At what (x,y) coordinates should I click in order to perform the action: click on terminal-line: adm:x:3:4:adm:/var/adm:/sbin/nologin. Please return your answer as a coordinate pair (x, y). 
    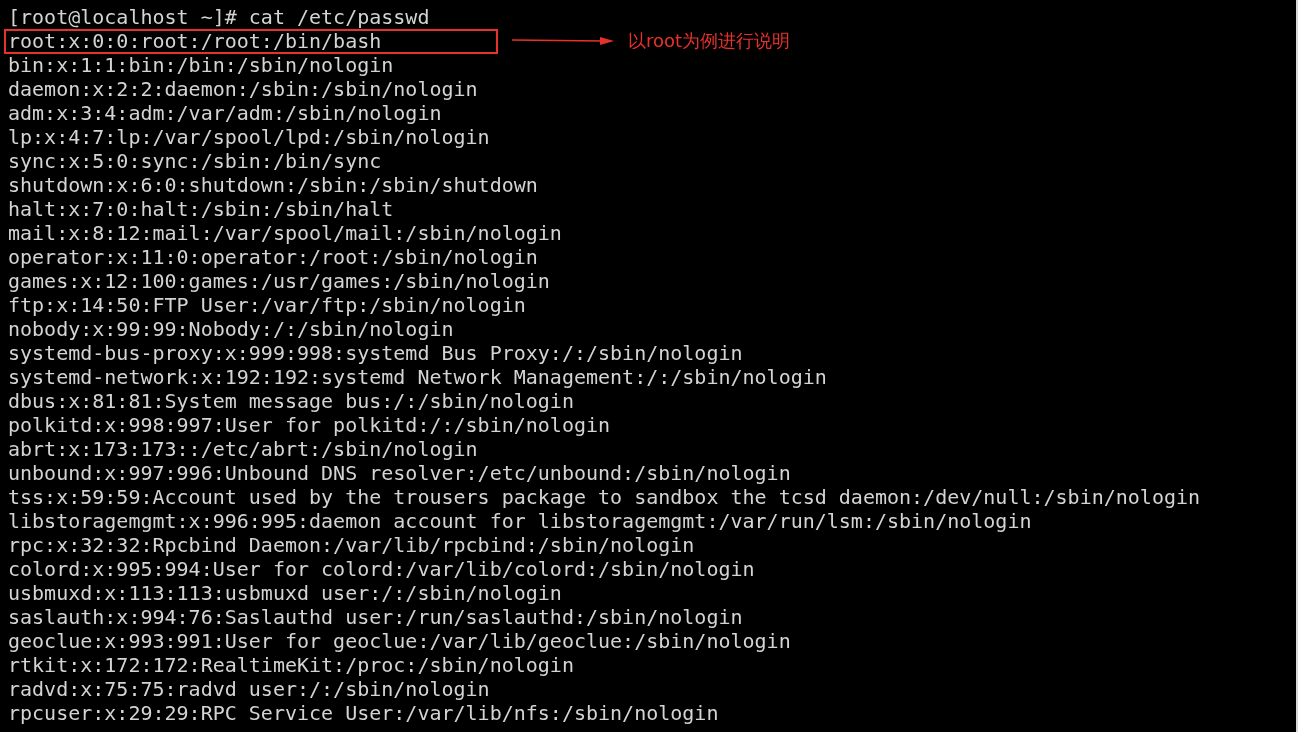
    Looking at the image, I should click on (225, 113).